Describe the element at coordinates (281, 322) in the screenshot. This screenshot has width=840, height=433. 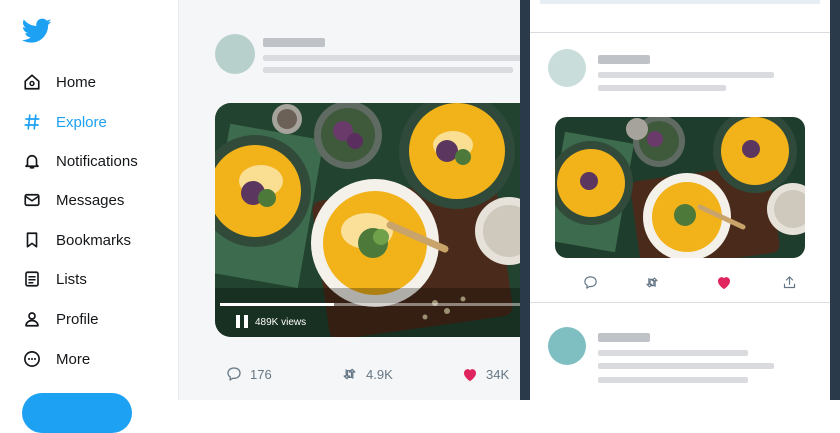
I see `video-views: 489K views` at that location.